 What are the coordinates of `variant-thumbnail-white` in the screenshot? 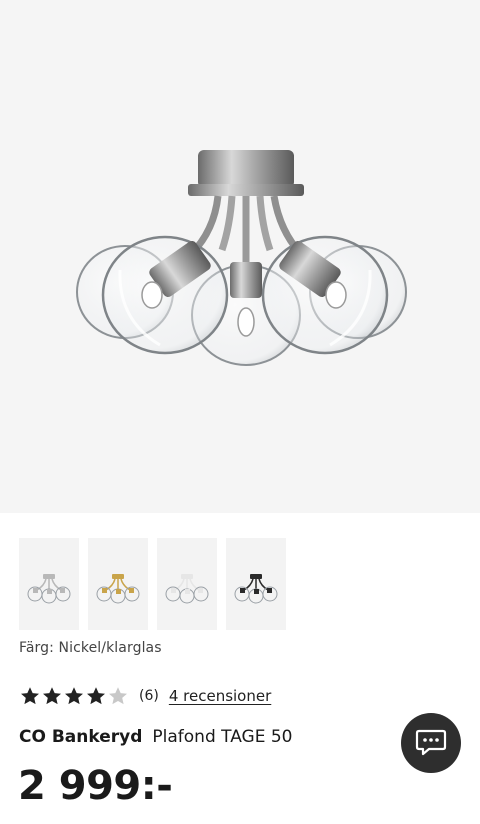 It's located at (187, 584).